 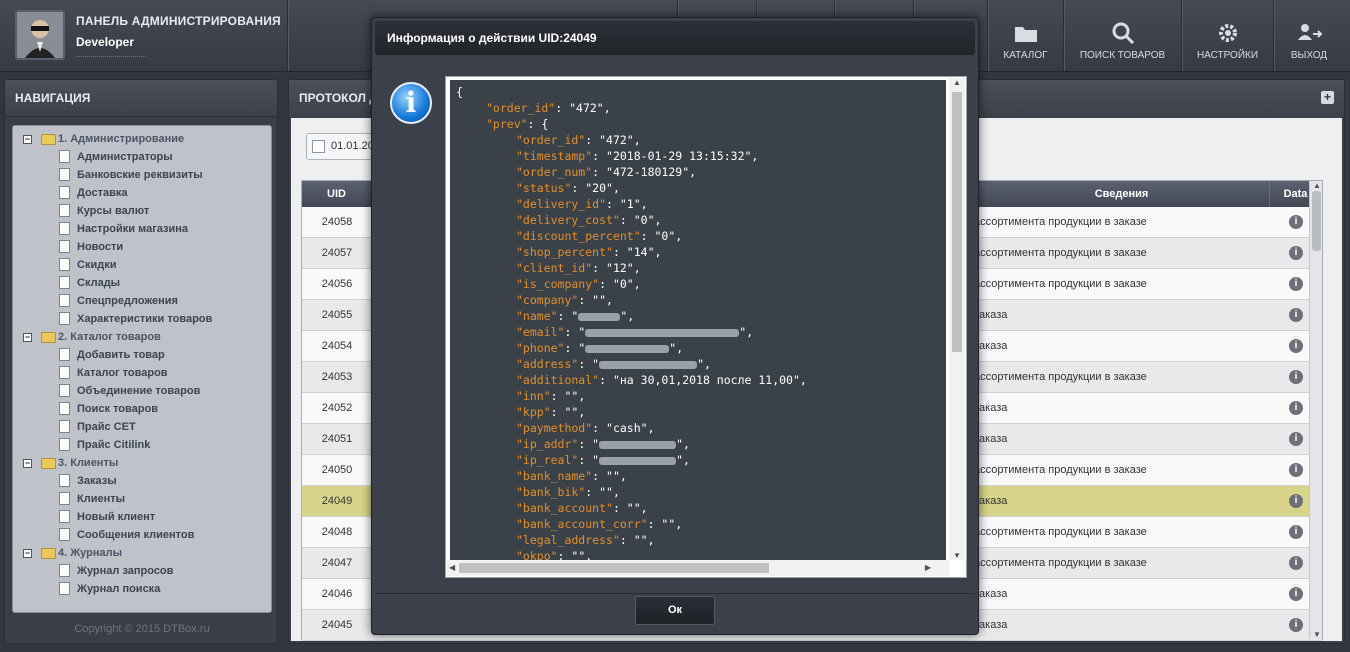 What do you see at coordinates (101, 499) in the screenshot?
I see `tree-item-label: Клиенты` at bounding box center [101, 499].